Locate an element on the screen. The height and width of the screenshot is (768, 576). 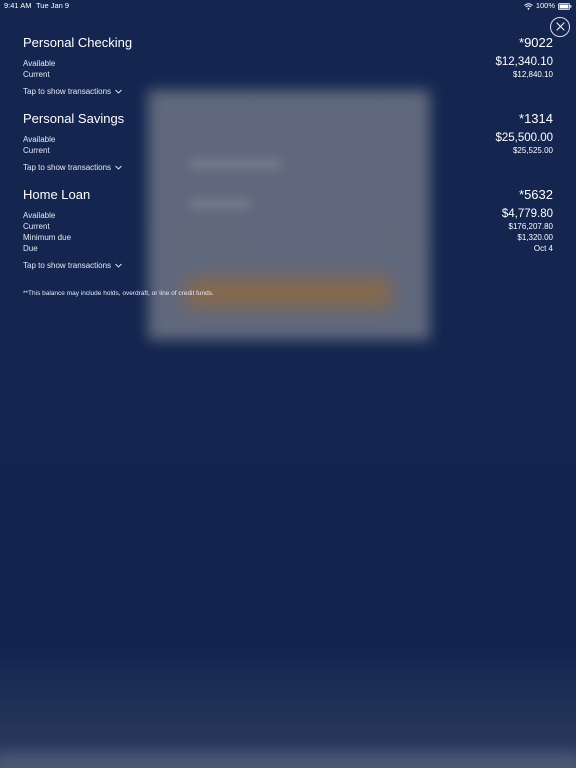
current-value: $12,840.10 is located at coordinates (532, 74).